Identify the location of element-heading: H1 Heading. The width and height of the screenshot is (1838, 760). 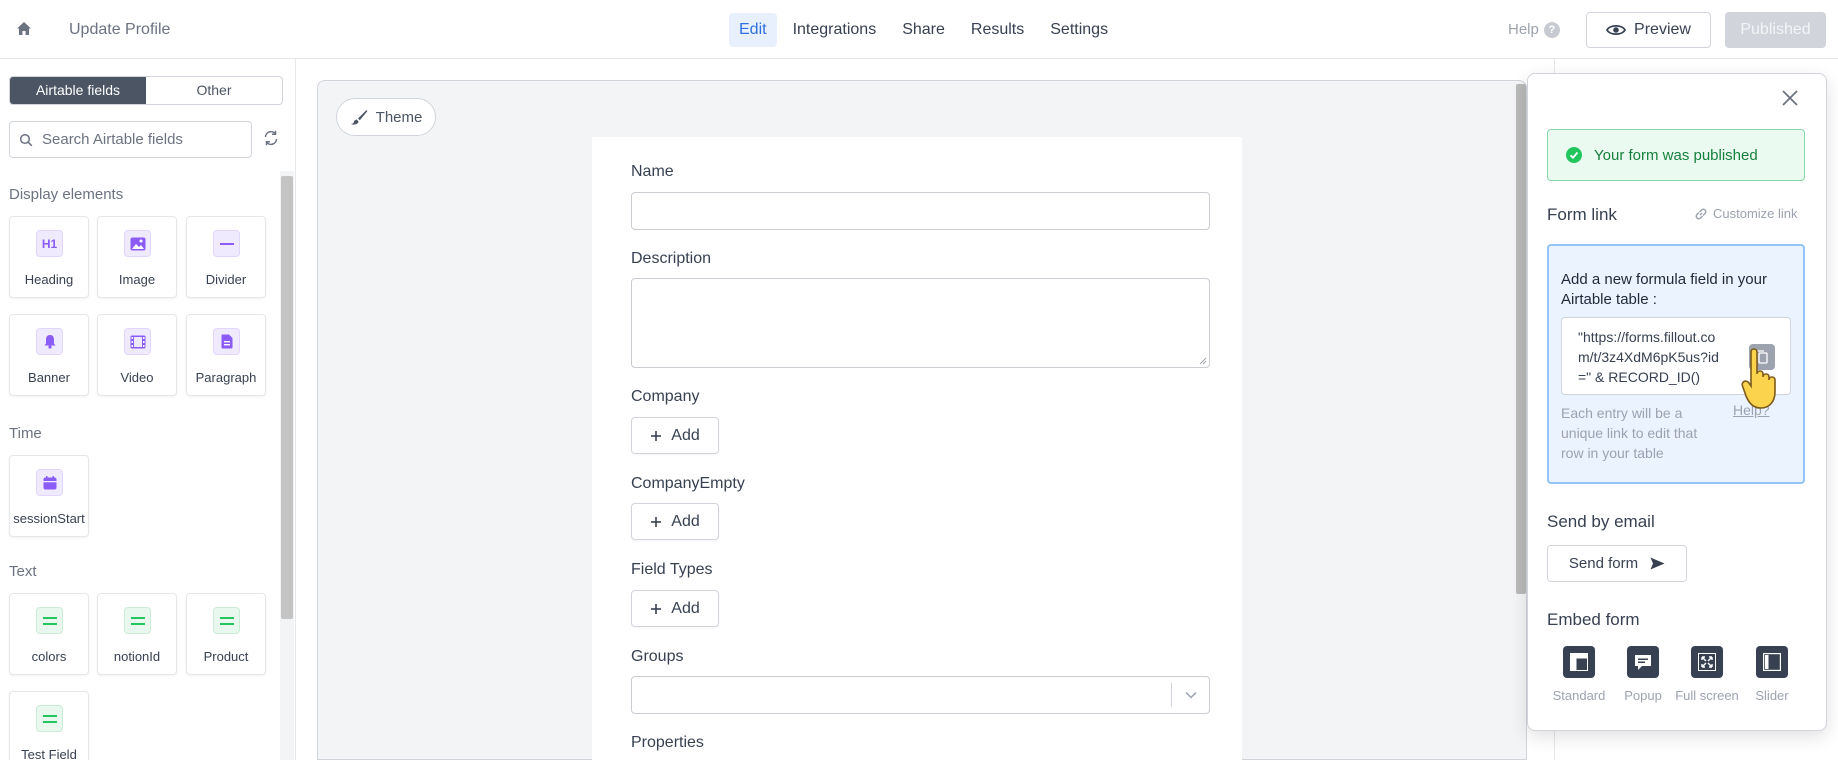
(49, 257).